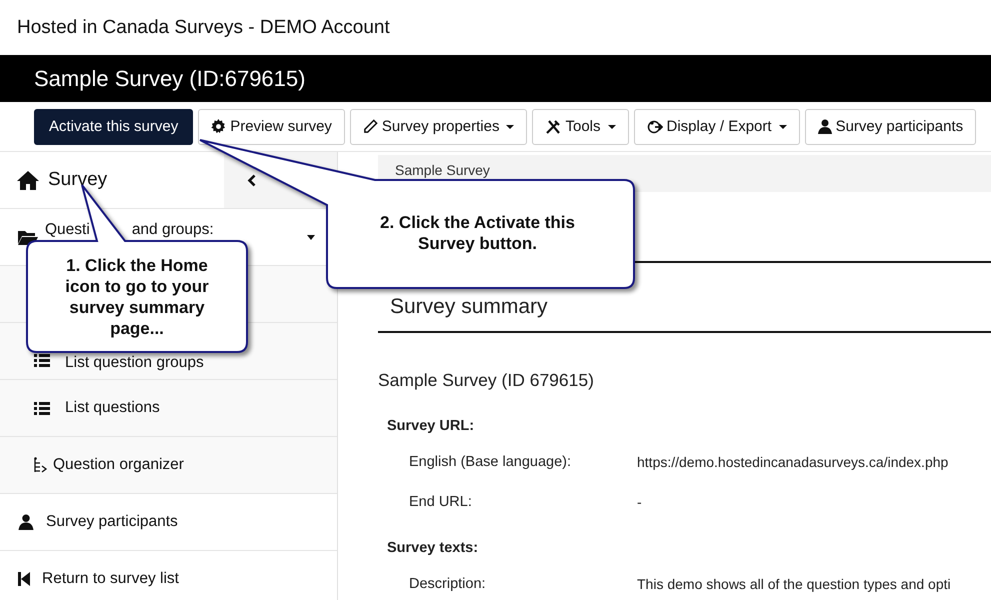 The image size is (991, 600). Describe the element at coordinates (477, 233) in the screenshot. I see `callout-text: 2. Click the Activate this Survey button.` at that location.